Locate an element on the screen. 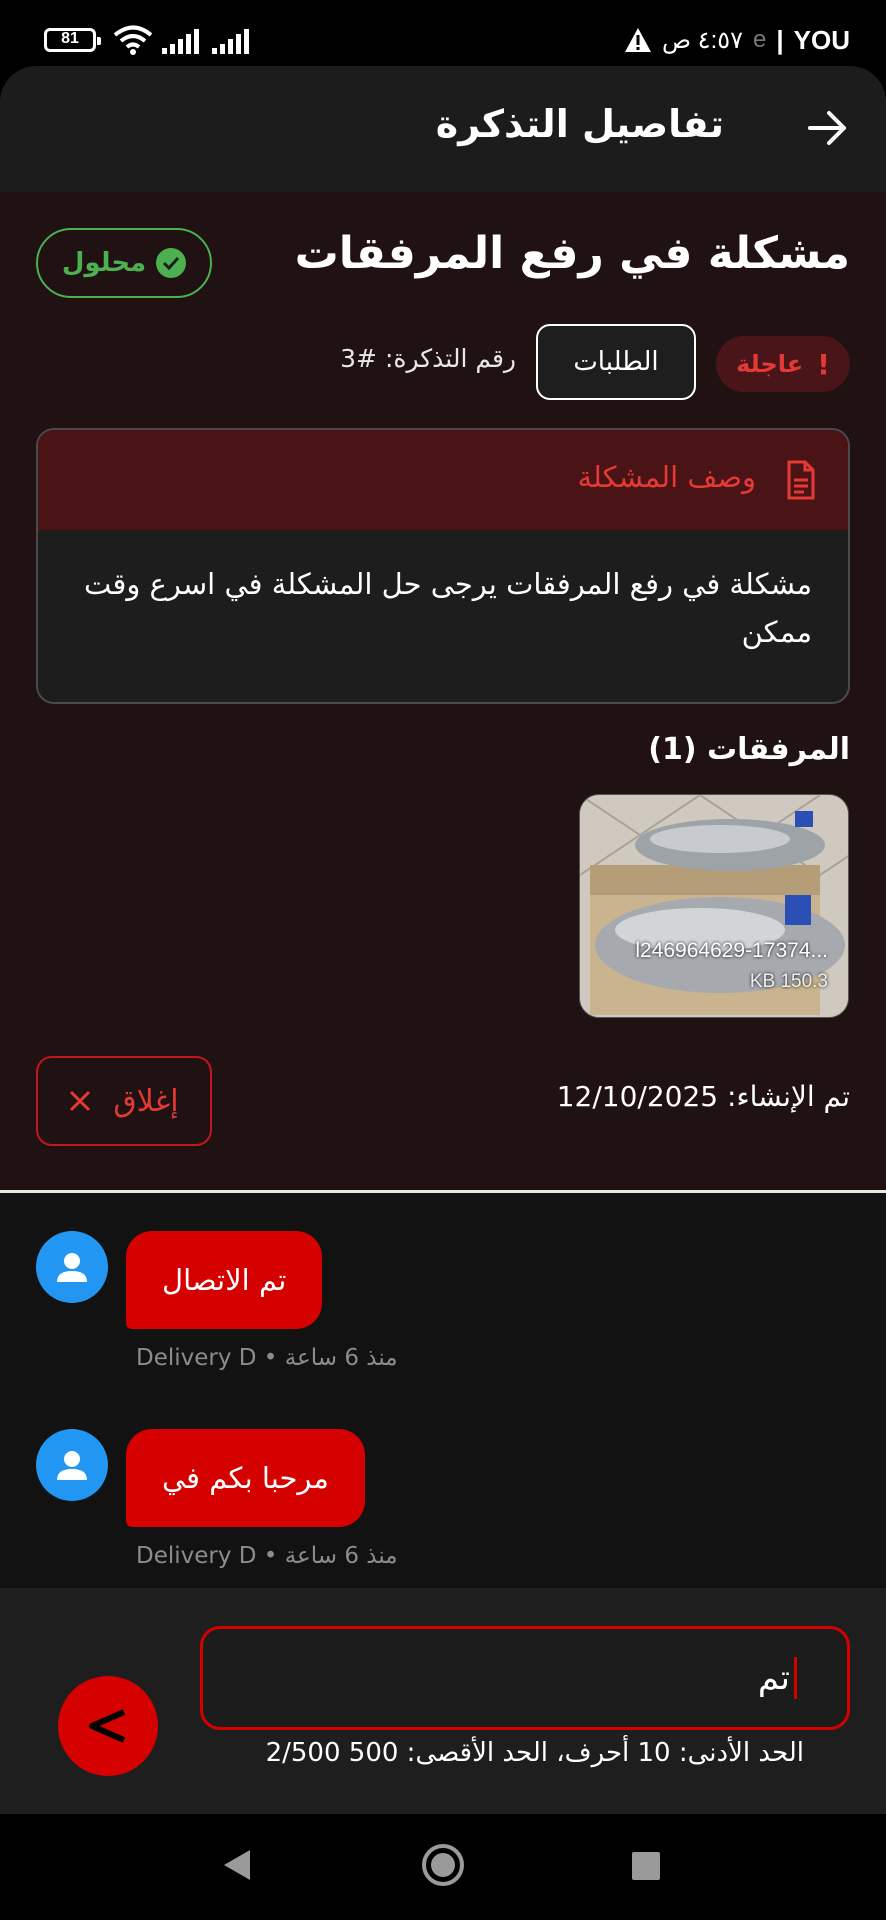 The width and height of the screenshot is (886, 1920). back-button is located at coordinates (828, 128).